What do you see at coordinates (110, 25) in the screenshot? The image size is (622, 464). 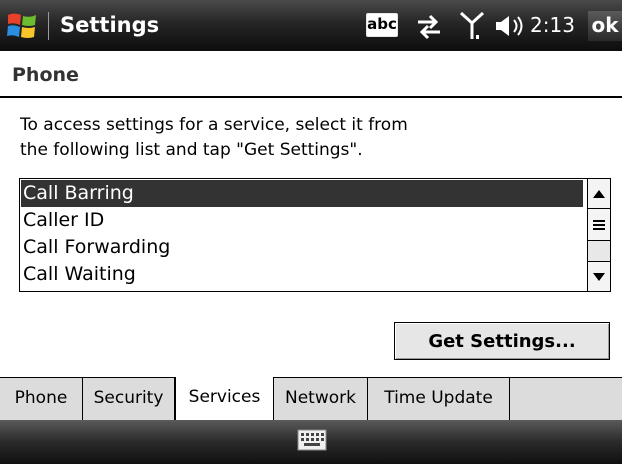 I see `app-title: Settings` at bounding box center [110, 25].